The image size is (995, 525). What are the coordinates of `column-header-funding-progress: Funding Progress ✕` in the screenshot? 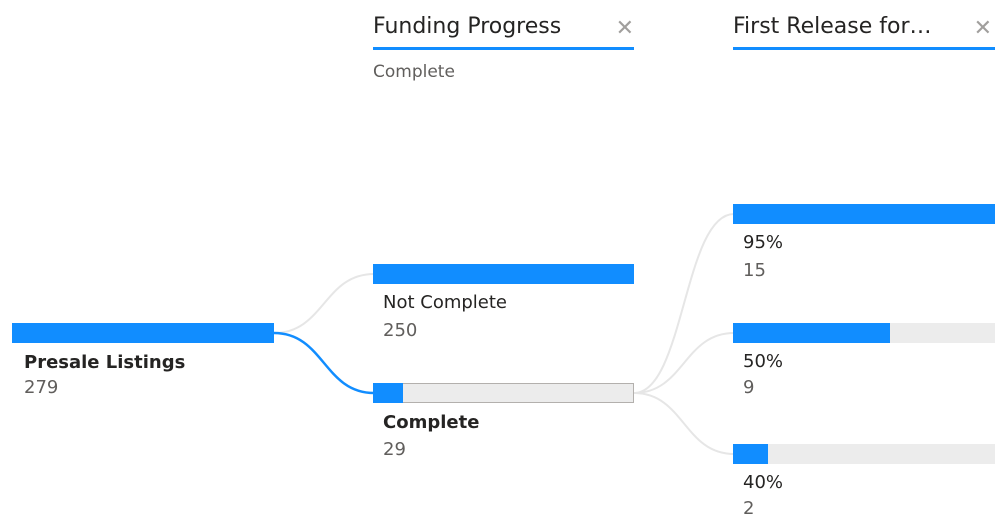 It's located at (503, 30).